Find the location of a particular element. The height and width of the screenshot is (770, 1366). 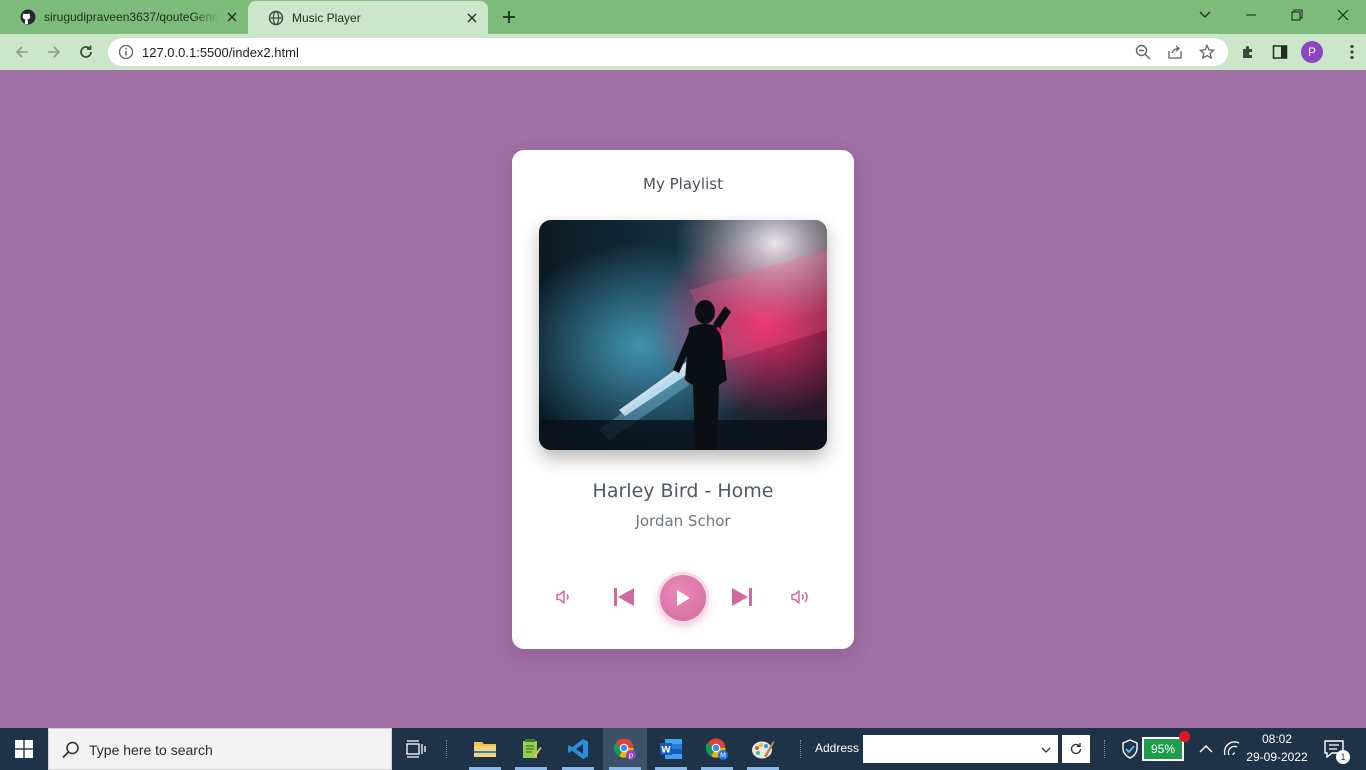

notification-button: 1 is located at coordinates (1336, 751).